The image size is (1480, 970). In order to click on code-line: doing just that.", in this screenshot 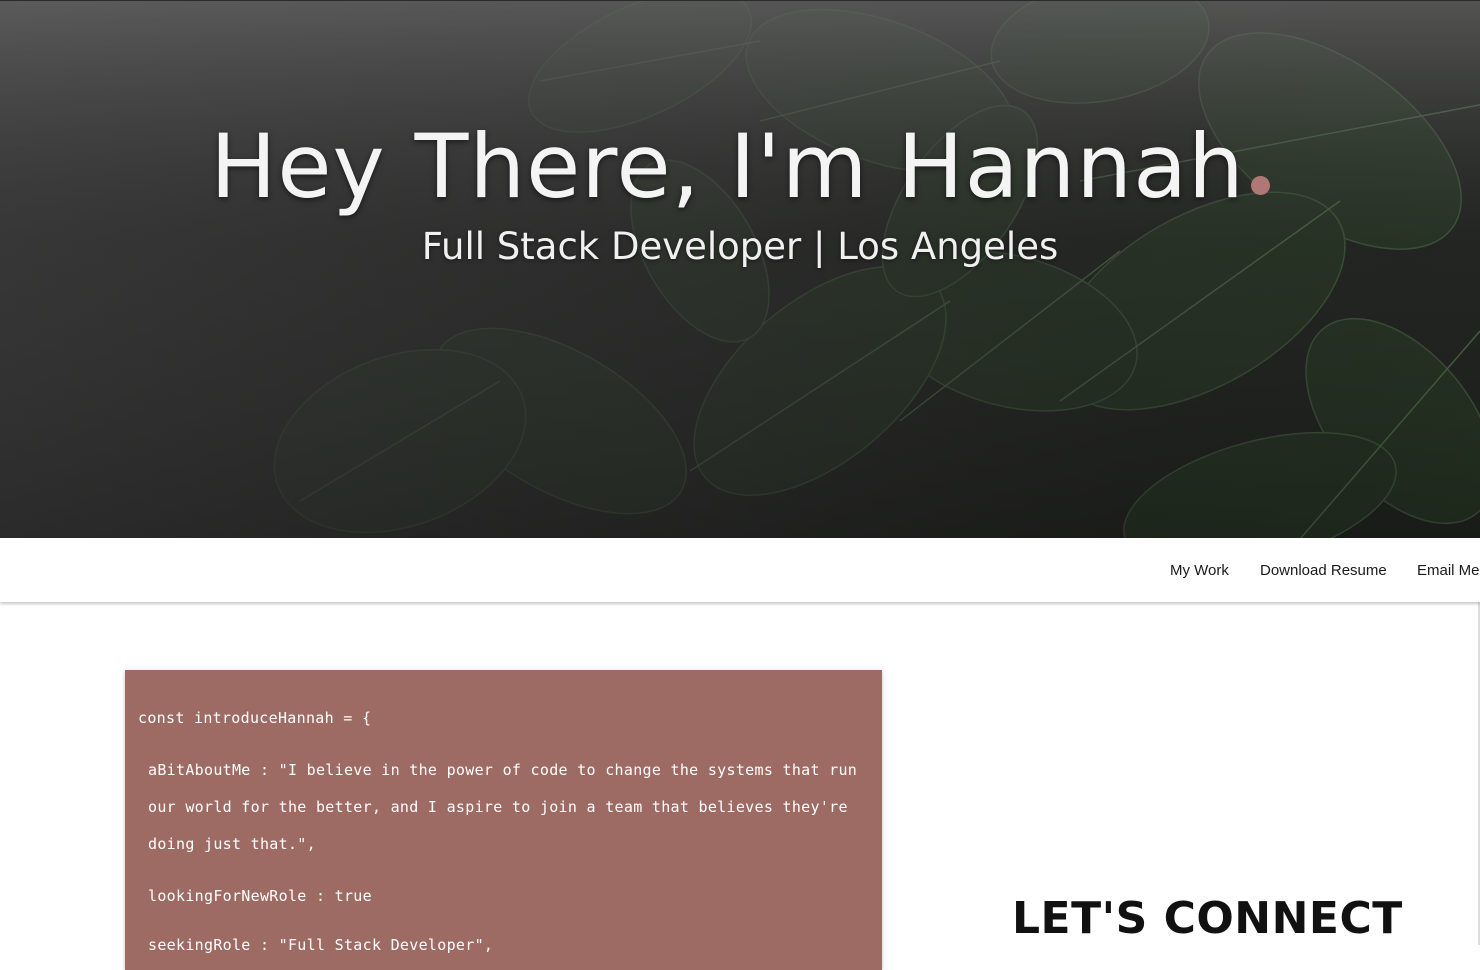, I will do `click(232, 844)`.